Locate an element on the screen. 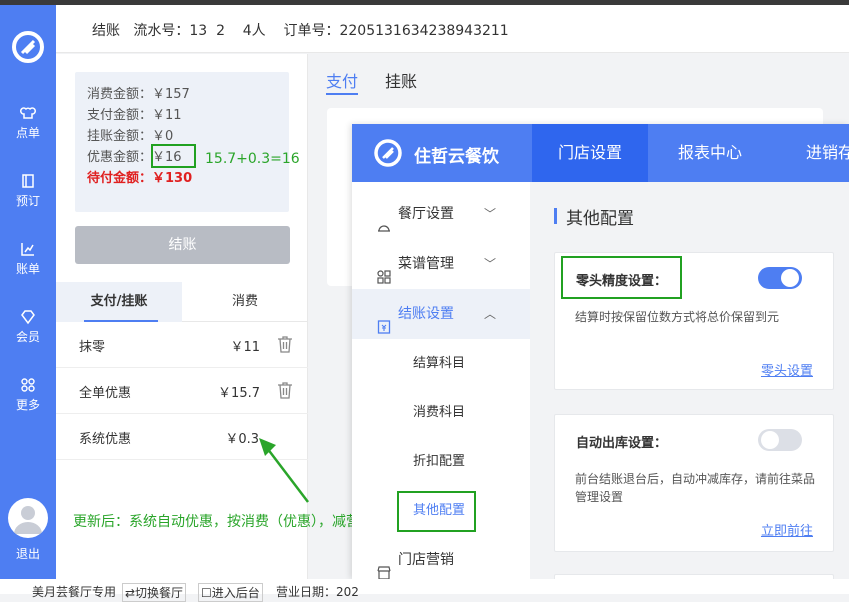  sidebar-label: 门店营销 is located at coordinates (426, 560).